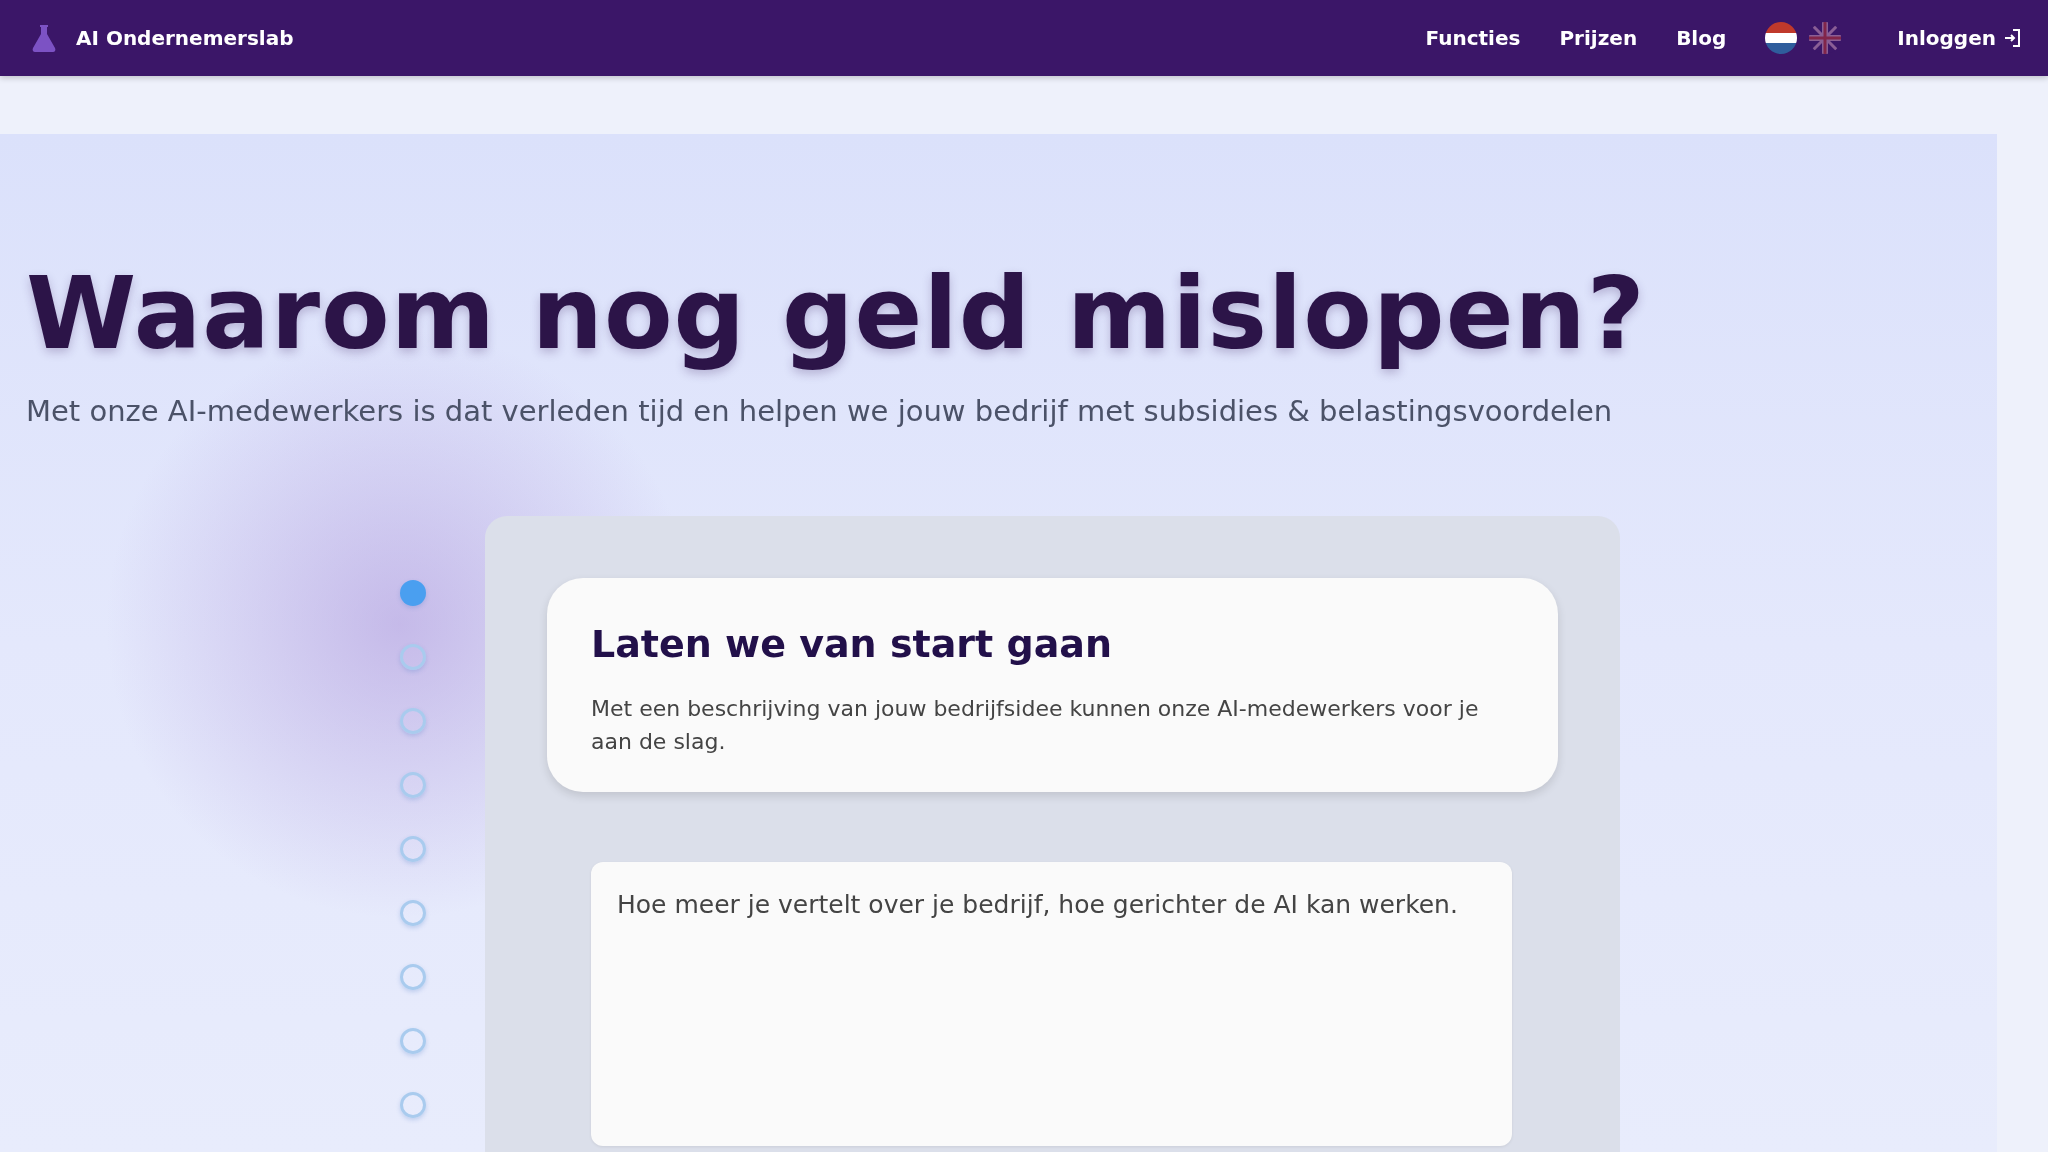 Image resolution: width=2048 pixels, height=1152 pixels. I want to click on flask-icon, so click(44, 38).